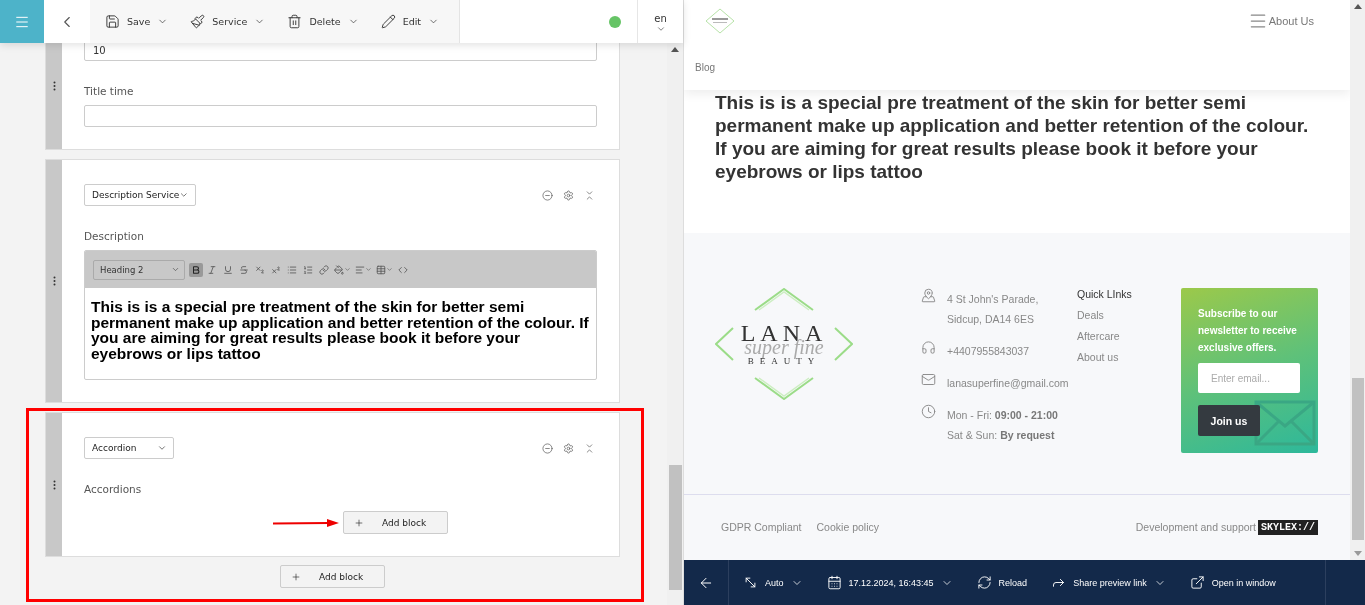  I want to click on link-icon, so click(324, 269).